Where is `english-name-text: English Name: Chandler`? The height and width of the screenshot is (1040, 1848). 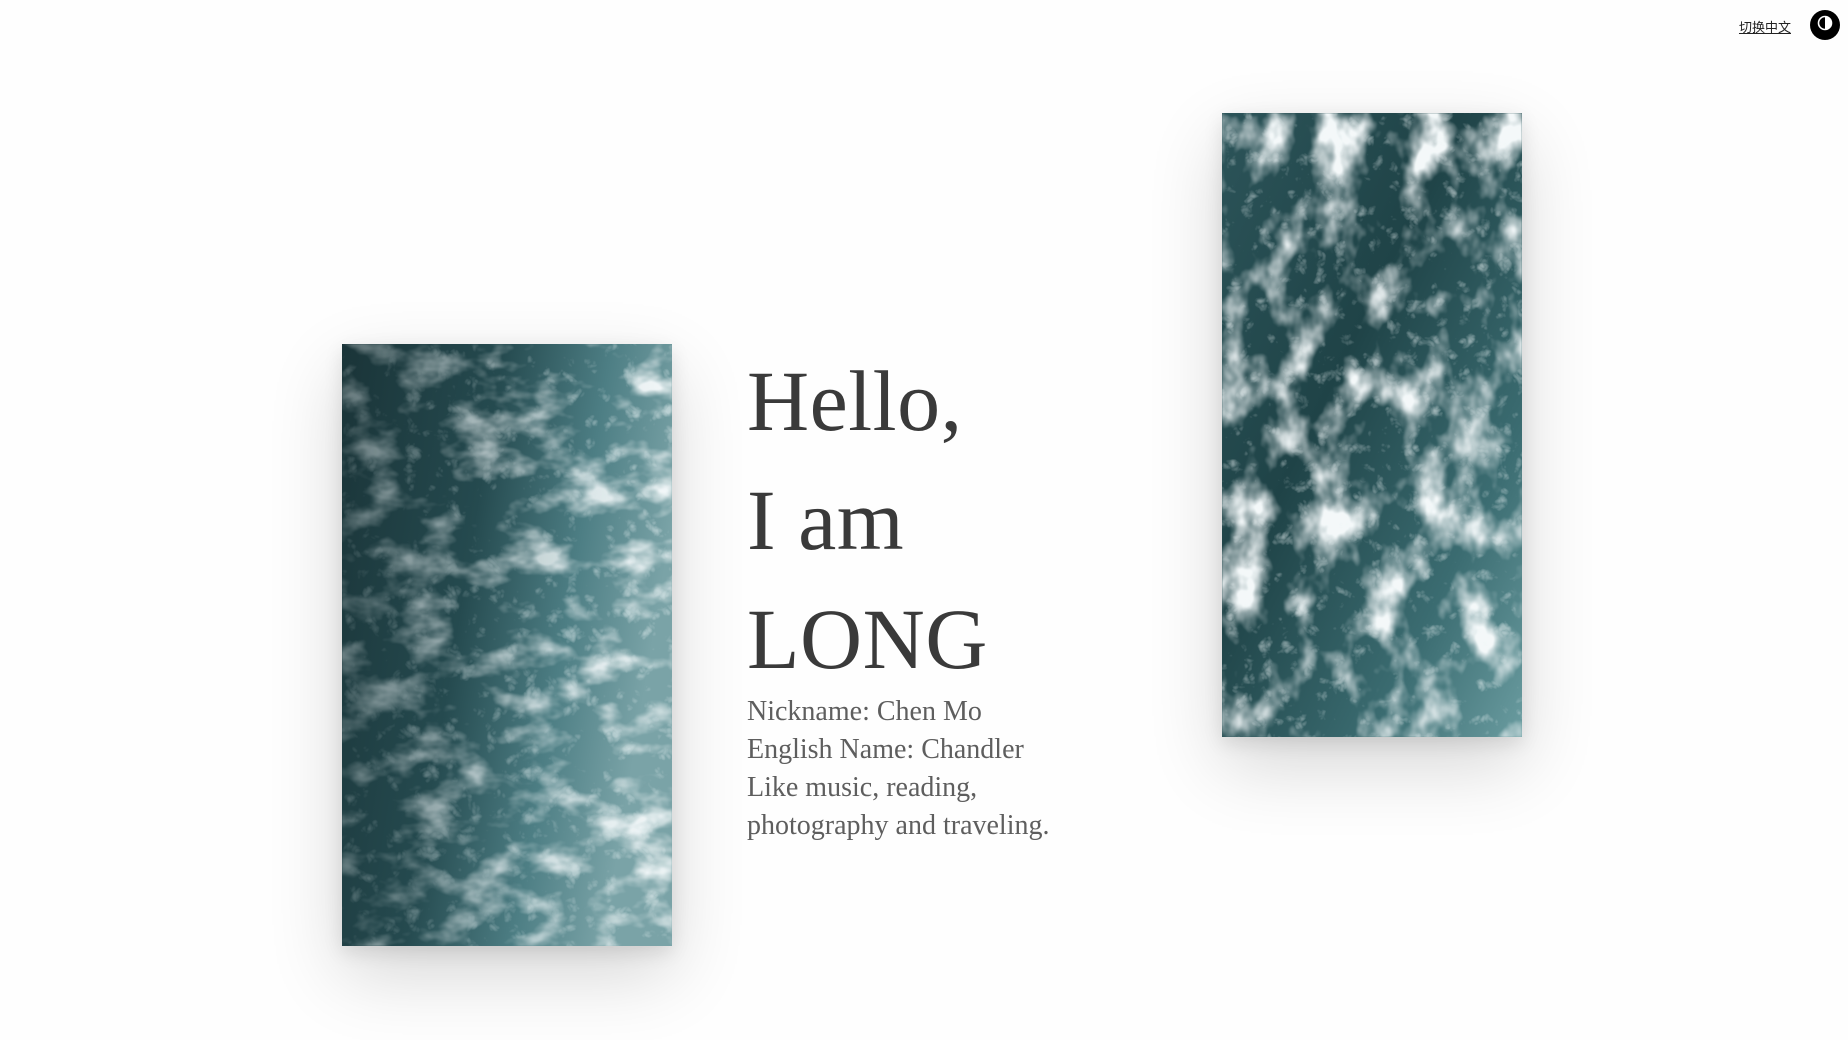 english-name-text: English Name: Chandler is located at coordinates (885, 749).